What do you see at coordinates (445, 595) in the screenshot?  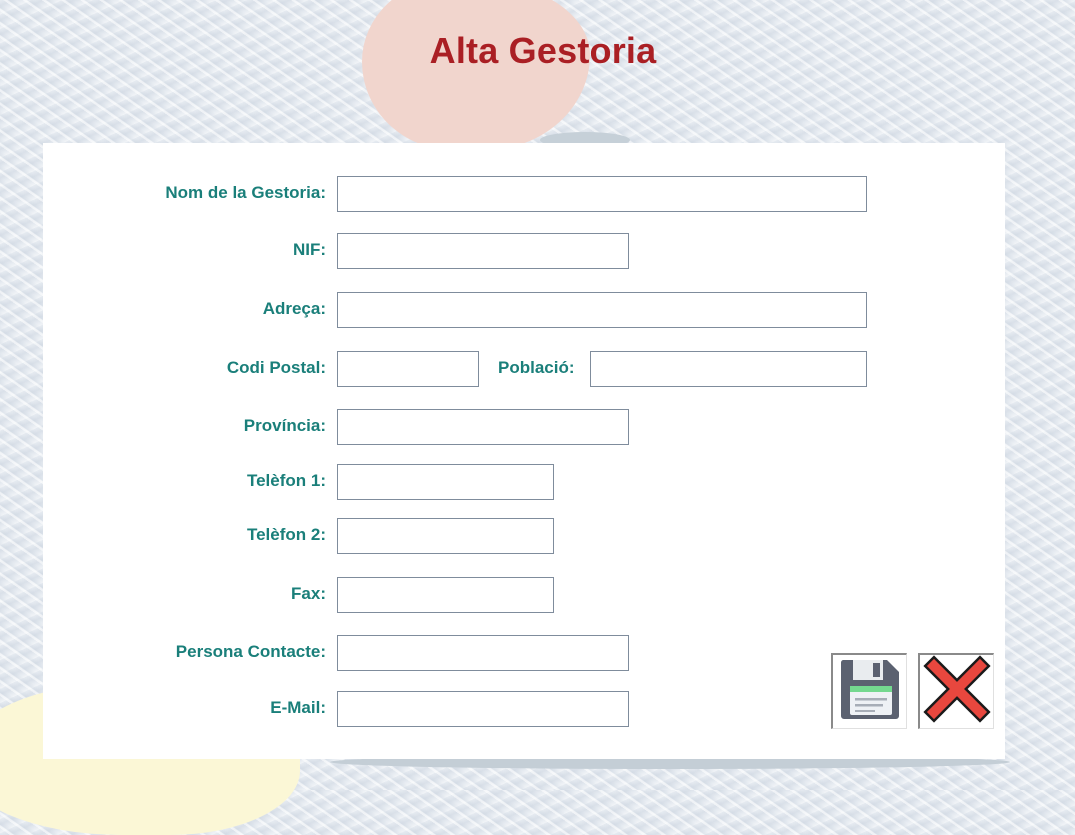 I see `fax-input` at bounding box center [445, 595].